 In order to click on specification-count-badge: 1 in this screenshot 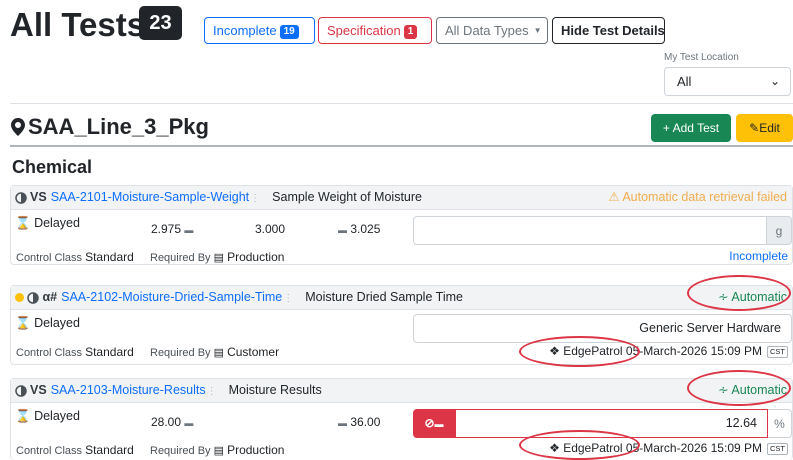, I will do `click(410, 32)`.